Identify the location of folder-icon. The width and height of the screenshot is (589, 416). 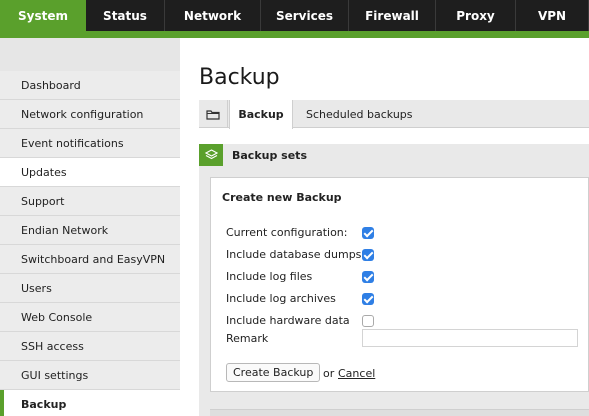
(213, 114).